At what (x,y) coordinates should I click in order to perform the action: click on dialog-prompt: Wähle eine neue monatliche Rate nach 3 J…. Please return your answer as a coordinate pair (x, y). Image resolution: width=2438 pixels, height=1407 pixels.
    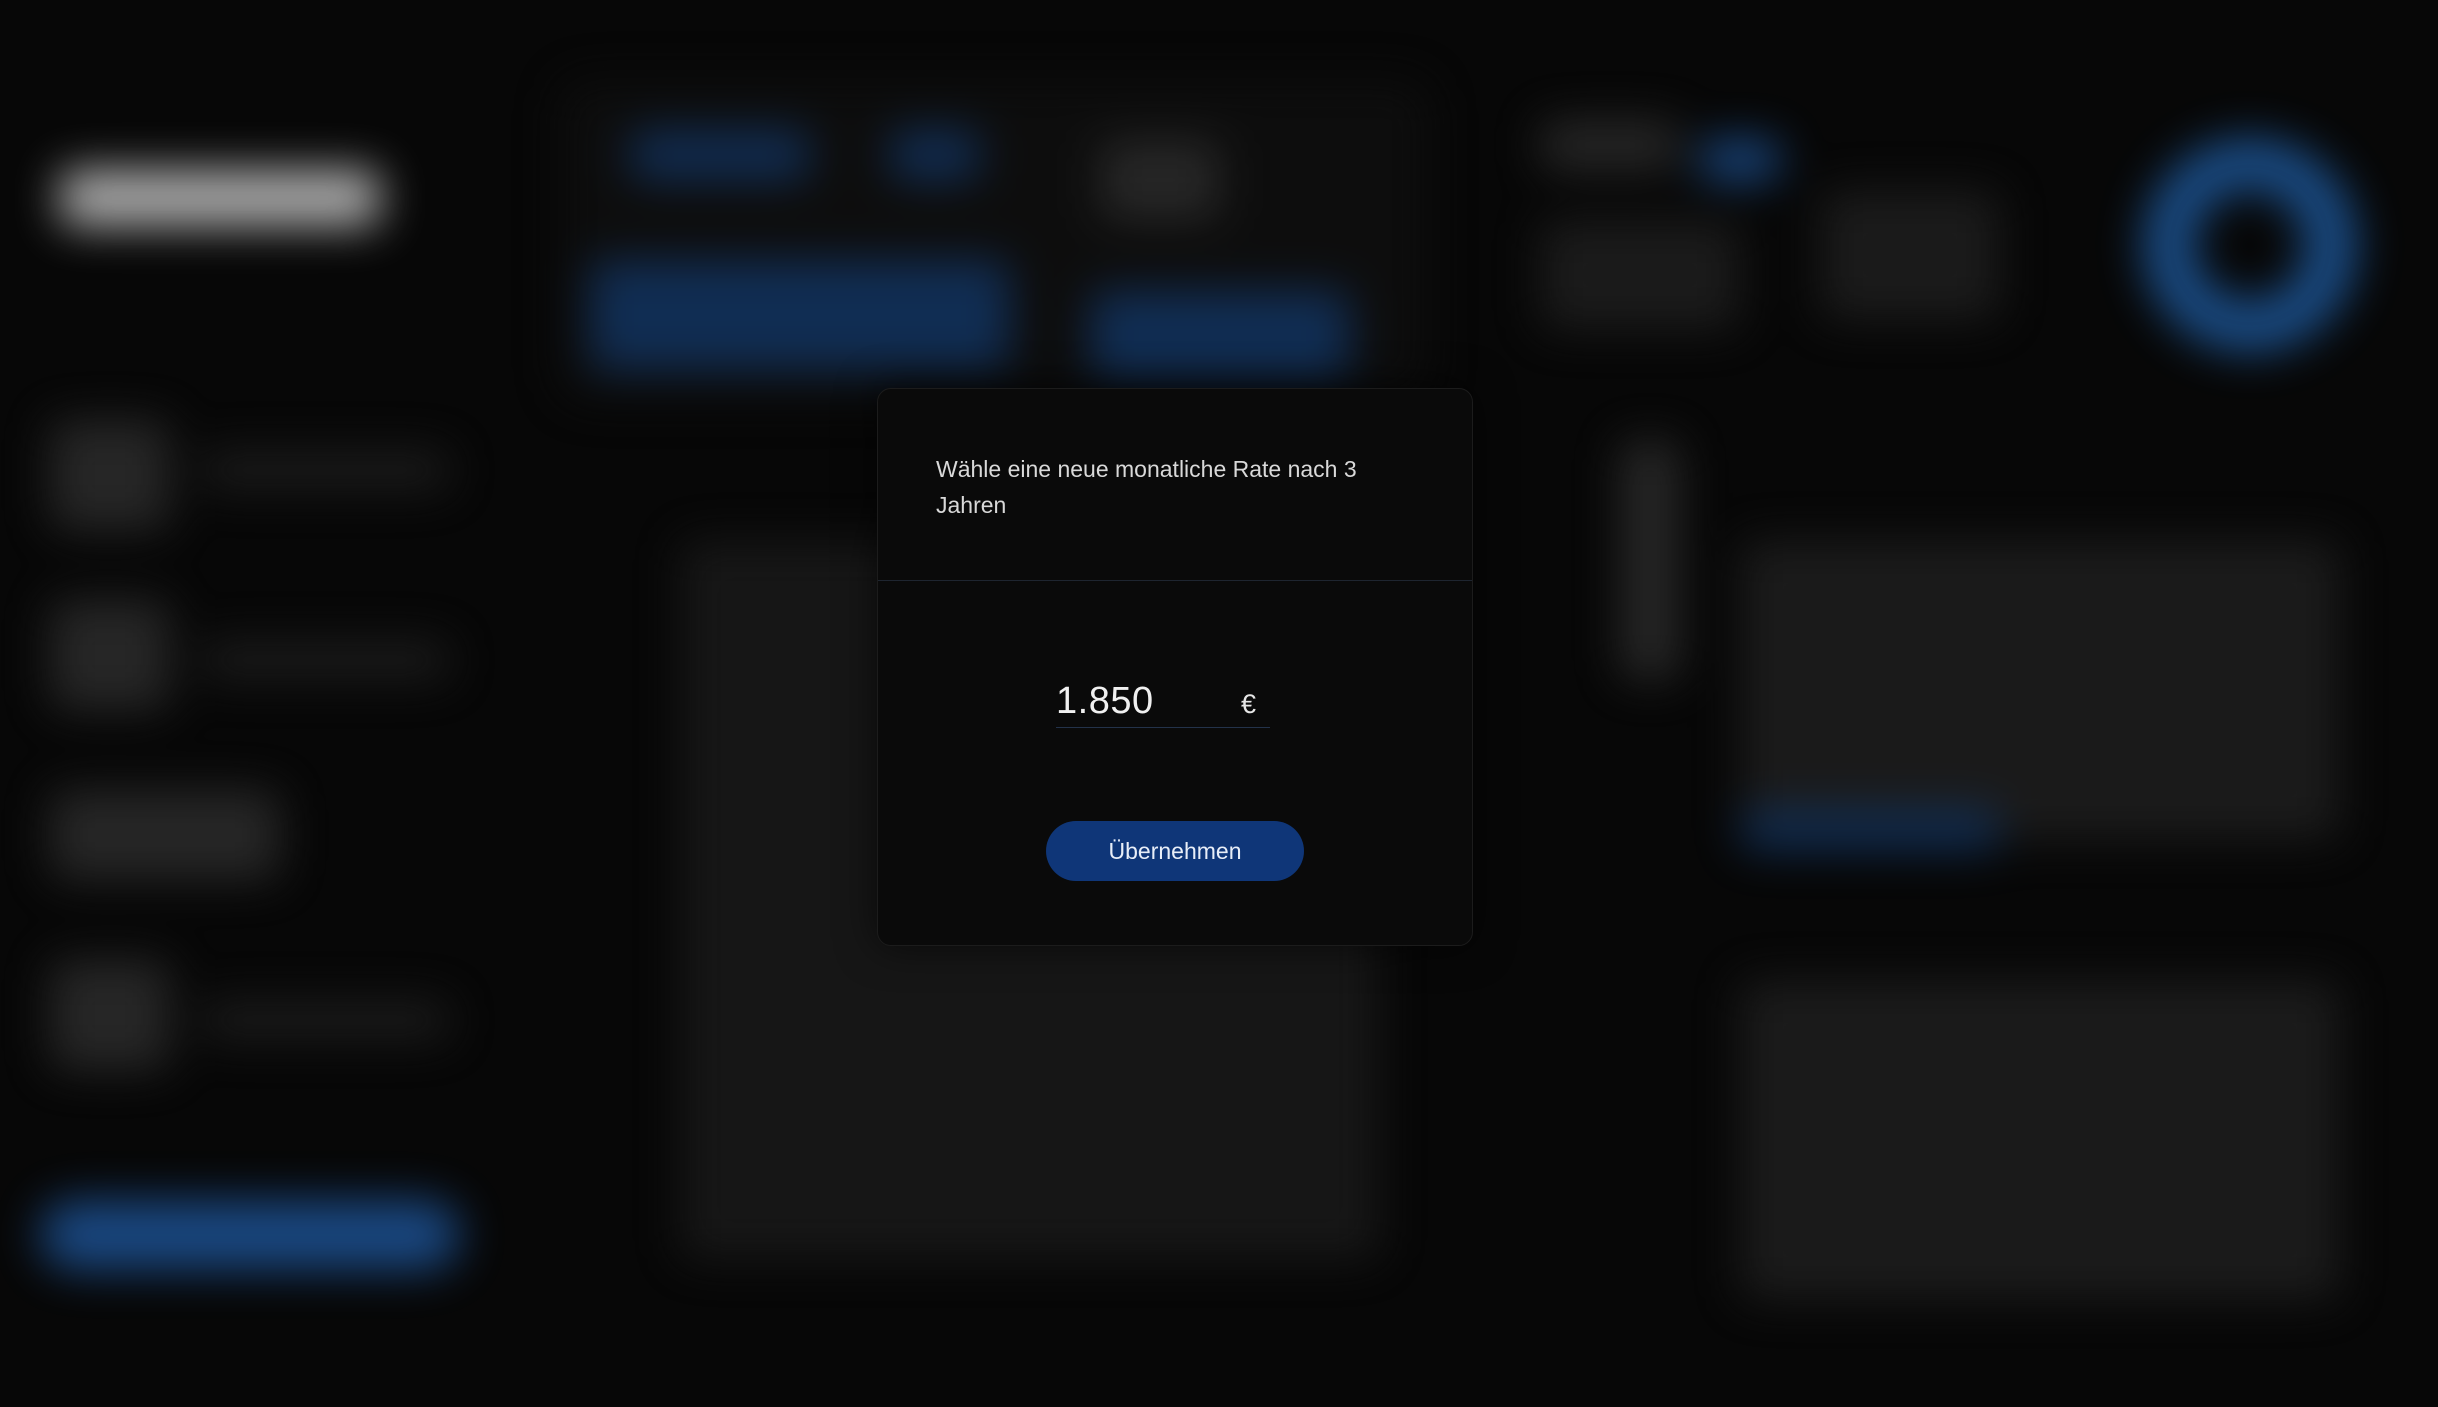
    Looking at the image, I should click on (1146, 487).